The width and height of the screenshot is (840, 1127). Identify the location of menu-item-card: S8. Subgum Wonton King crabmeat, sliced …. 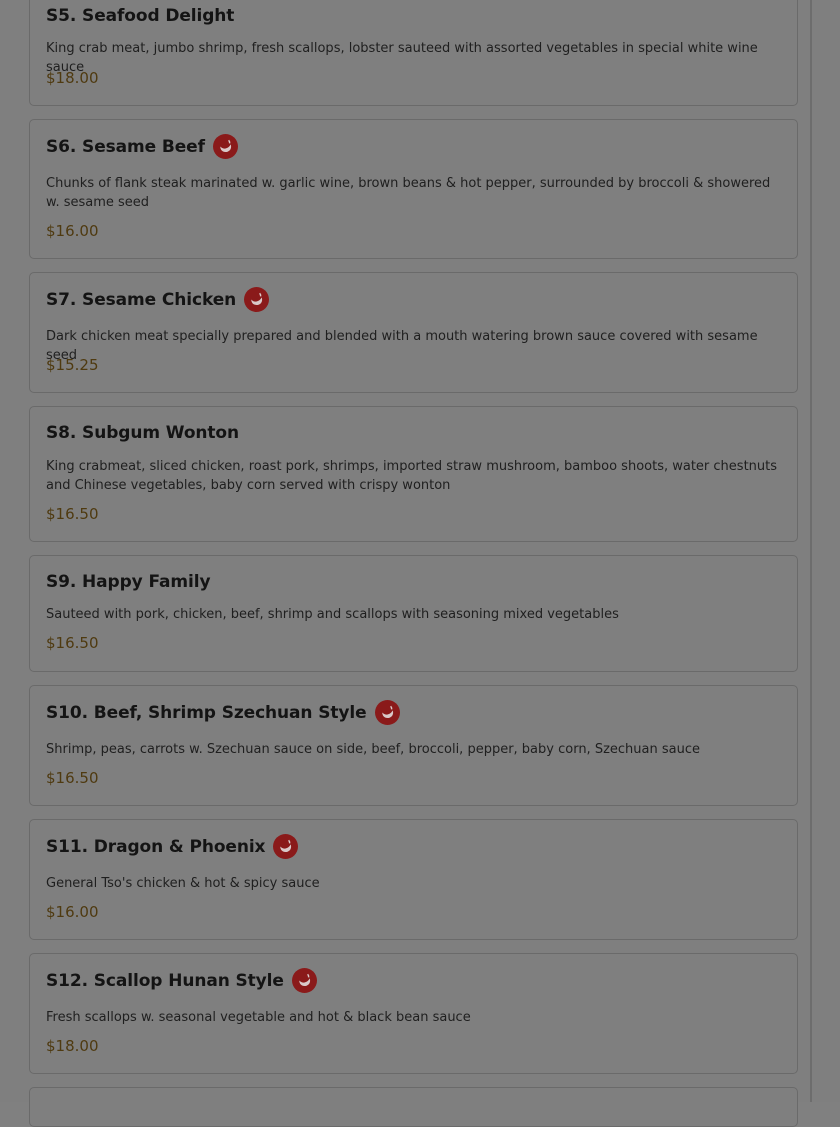
(413, 474).